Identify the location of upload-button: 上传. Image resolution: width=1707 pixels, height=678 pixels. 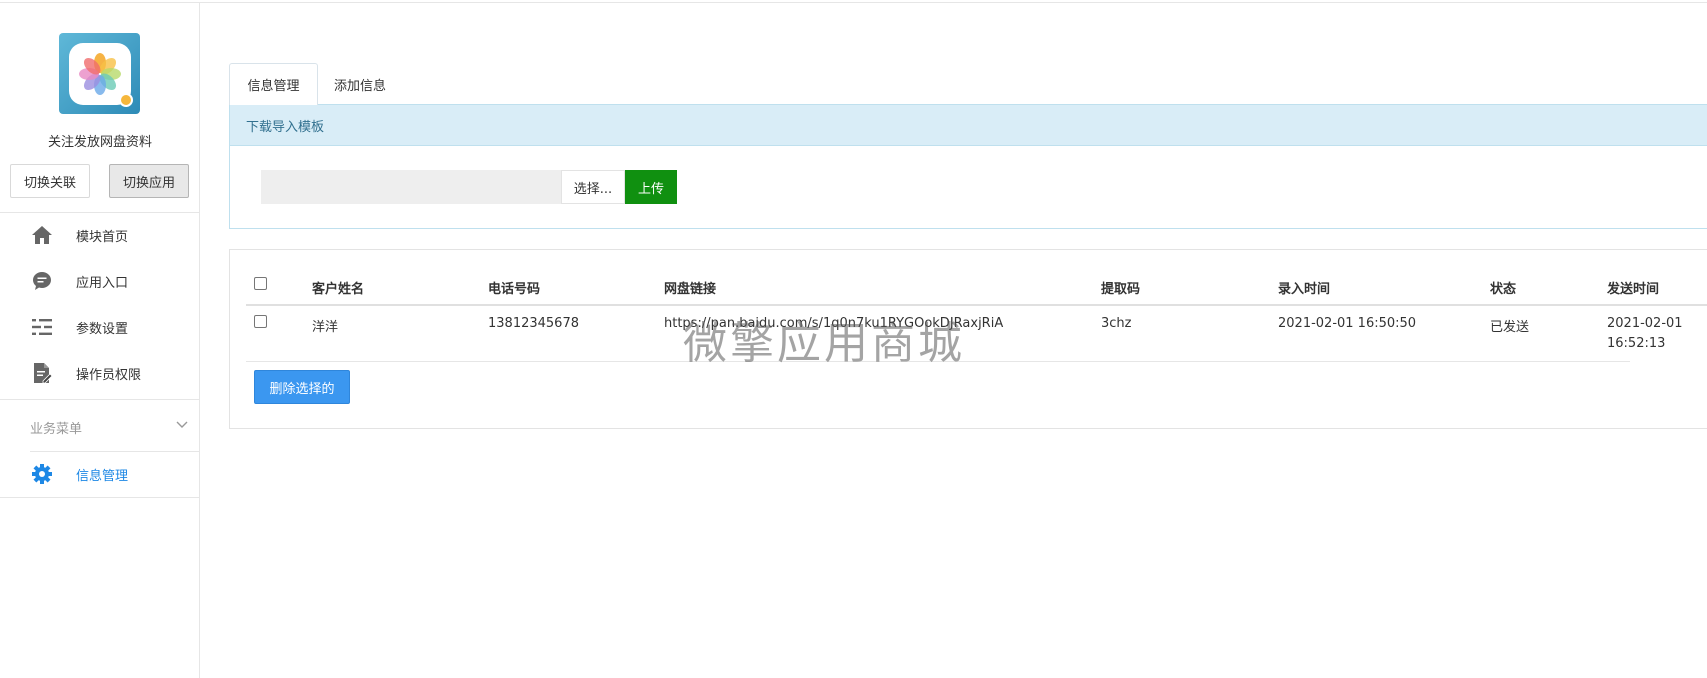
(651, 187).